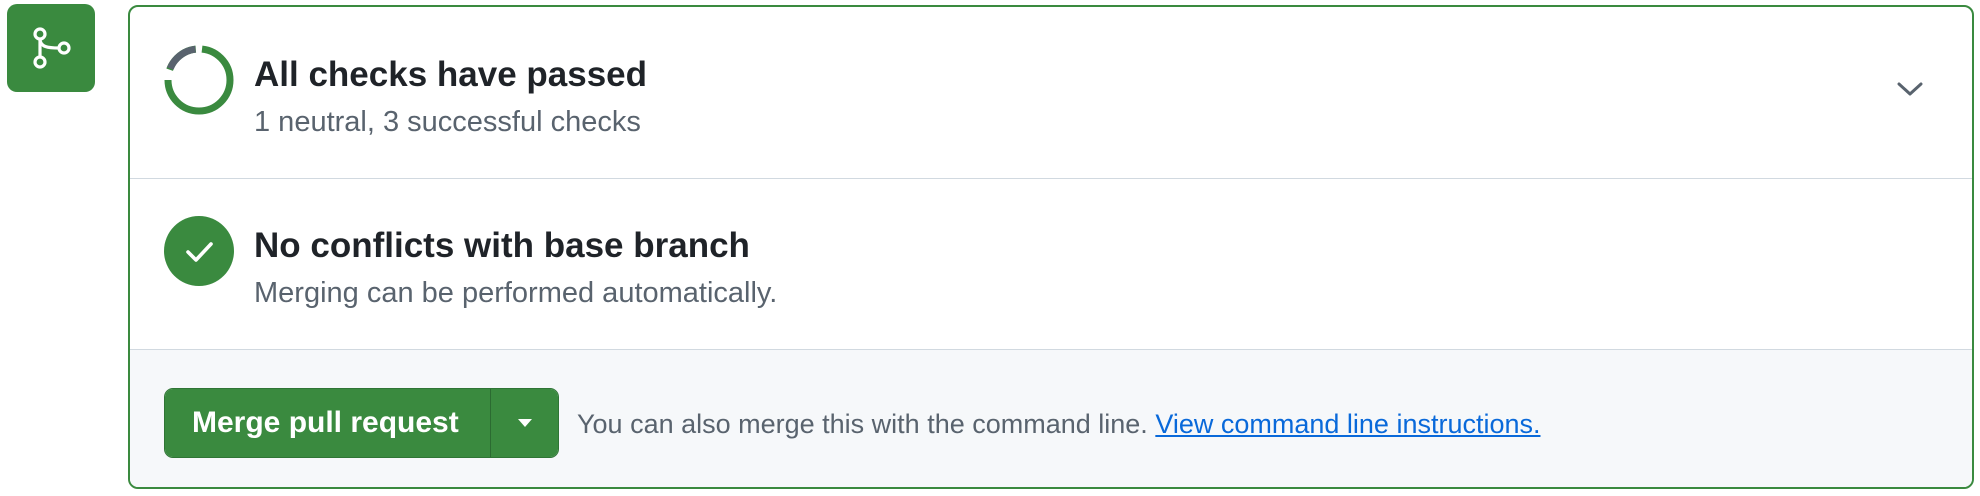 The height and width of the screenshot is (496, 1980). I want to click on conflicts-title: No conflicts with base branch, so click(502, 245).